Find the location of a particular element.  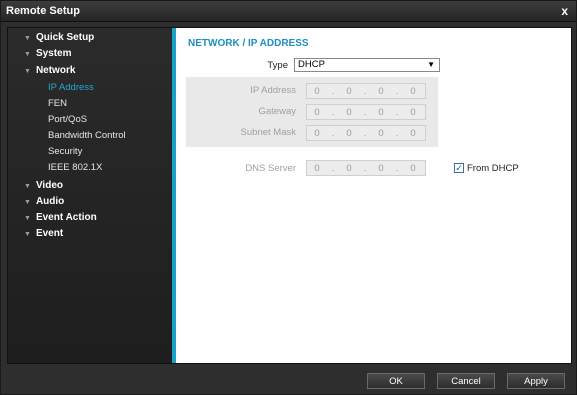

title-bar: Remote Setup x is located at coordinates (288, 11).